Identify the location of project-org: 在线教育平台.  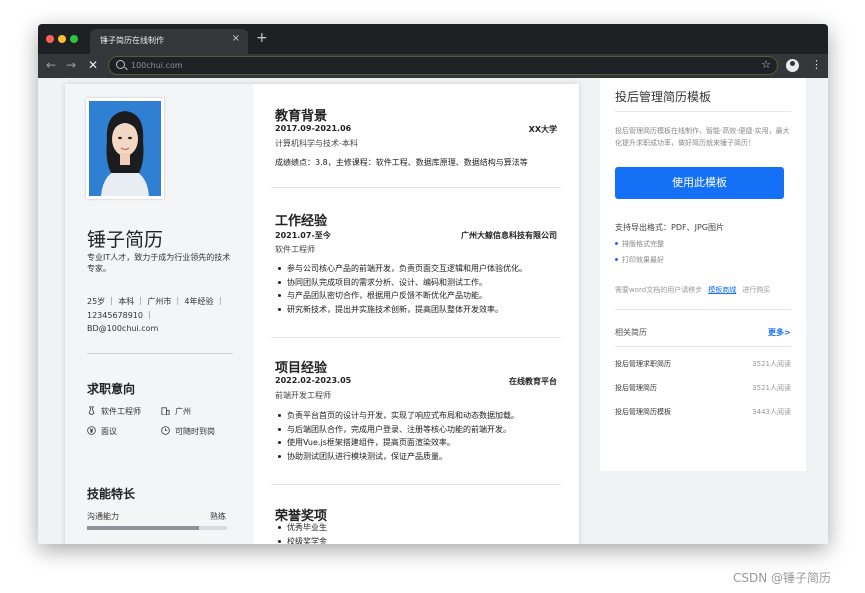
(533, 381).